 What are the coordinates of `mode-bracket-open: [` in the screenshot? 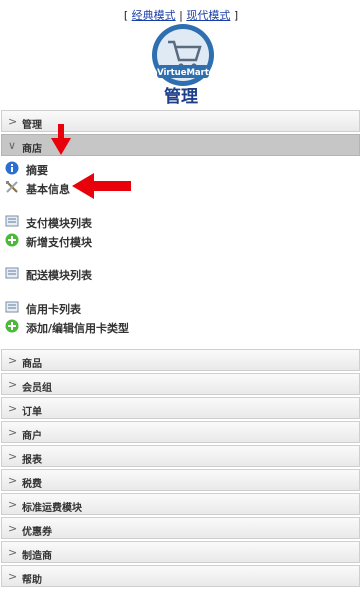 It's located at (126, 15).